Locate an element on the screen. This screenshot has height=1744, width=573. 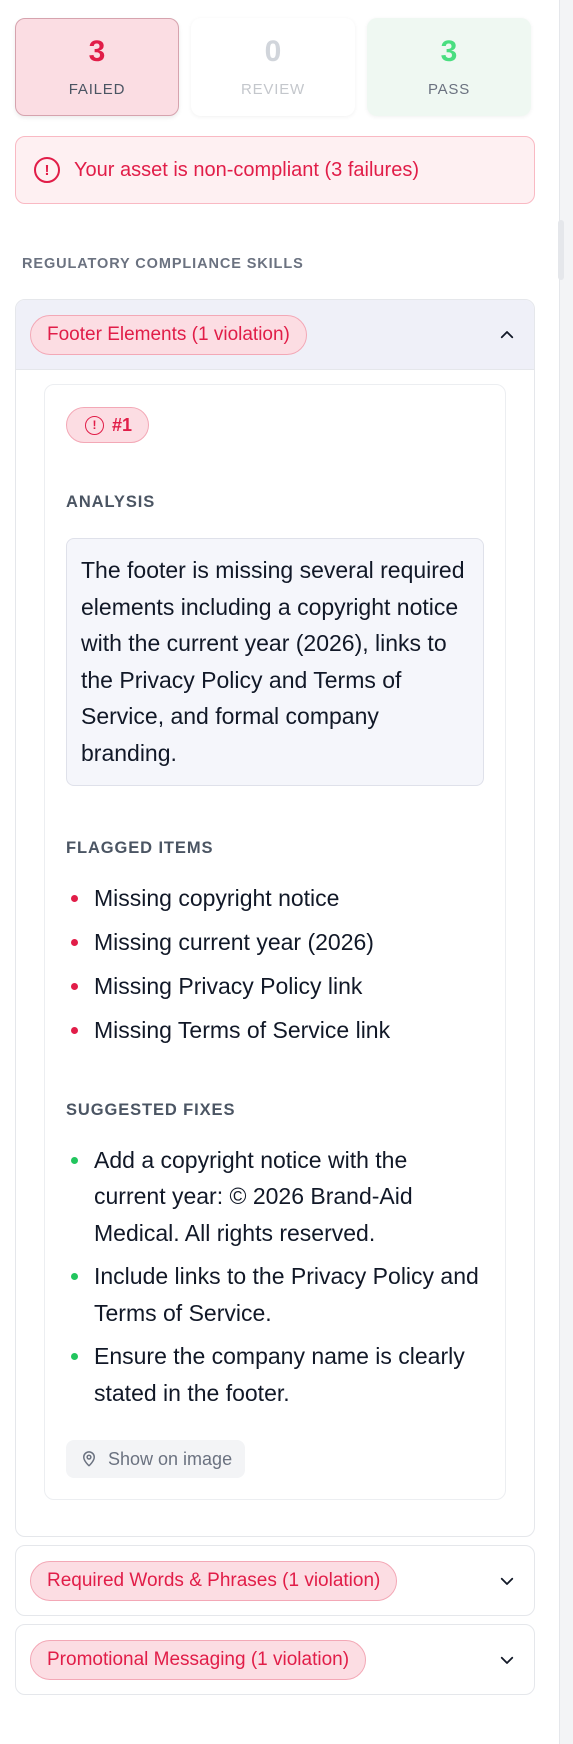
skill-accordion-promotional-messaging: Promotional Messaging (1 violation) is located at coordinates (275, 1659).